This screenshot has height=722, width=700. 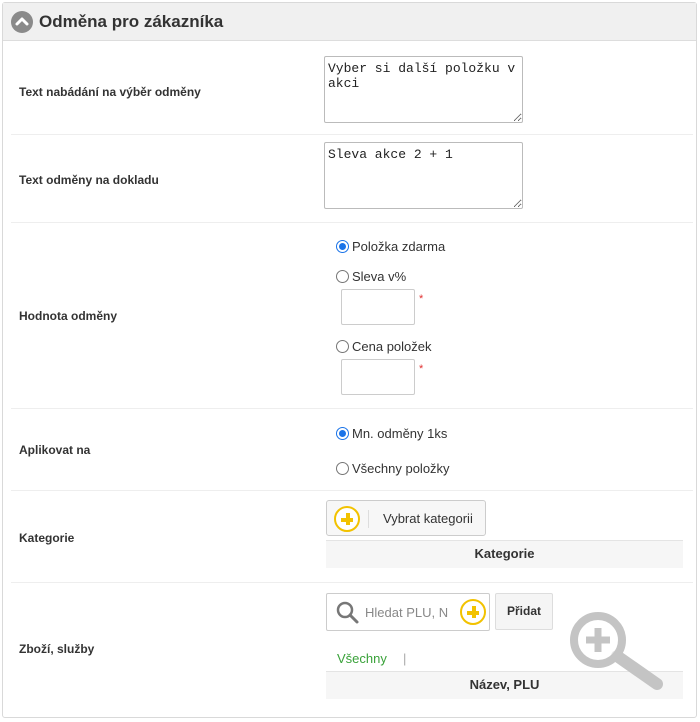 What do you see at coordinates (504, 554) in the screenshot?
I see `category-column-header: Kategorie` at bounding box center [504, 554].